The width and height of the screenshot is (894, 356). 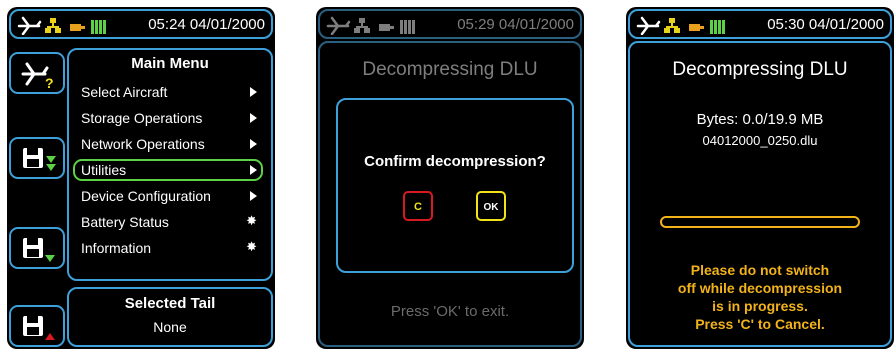 I want to click on disk-download-icon, so click(x=39, y=159).